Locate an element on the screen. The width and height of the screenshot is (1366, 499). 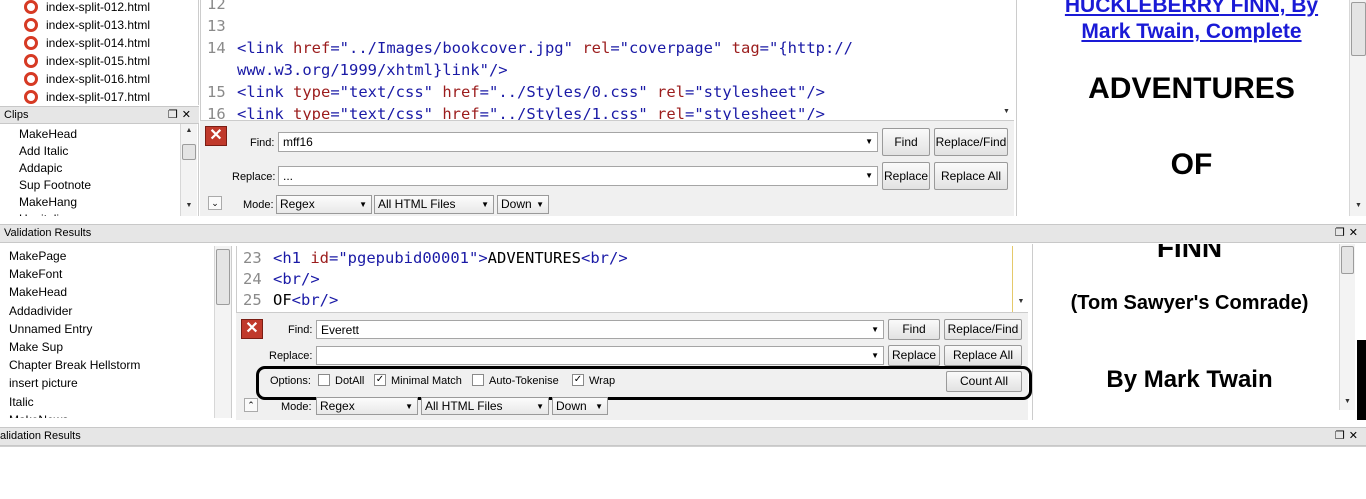
clip-item: Addadivider is located at coordinates (40, 311).